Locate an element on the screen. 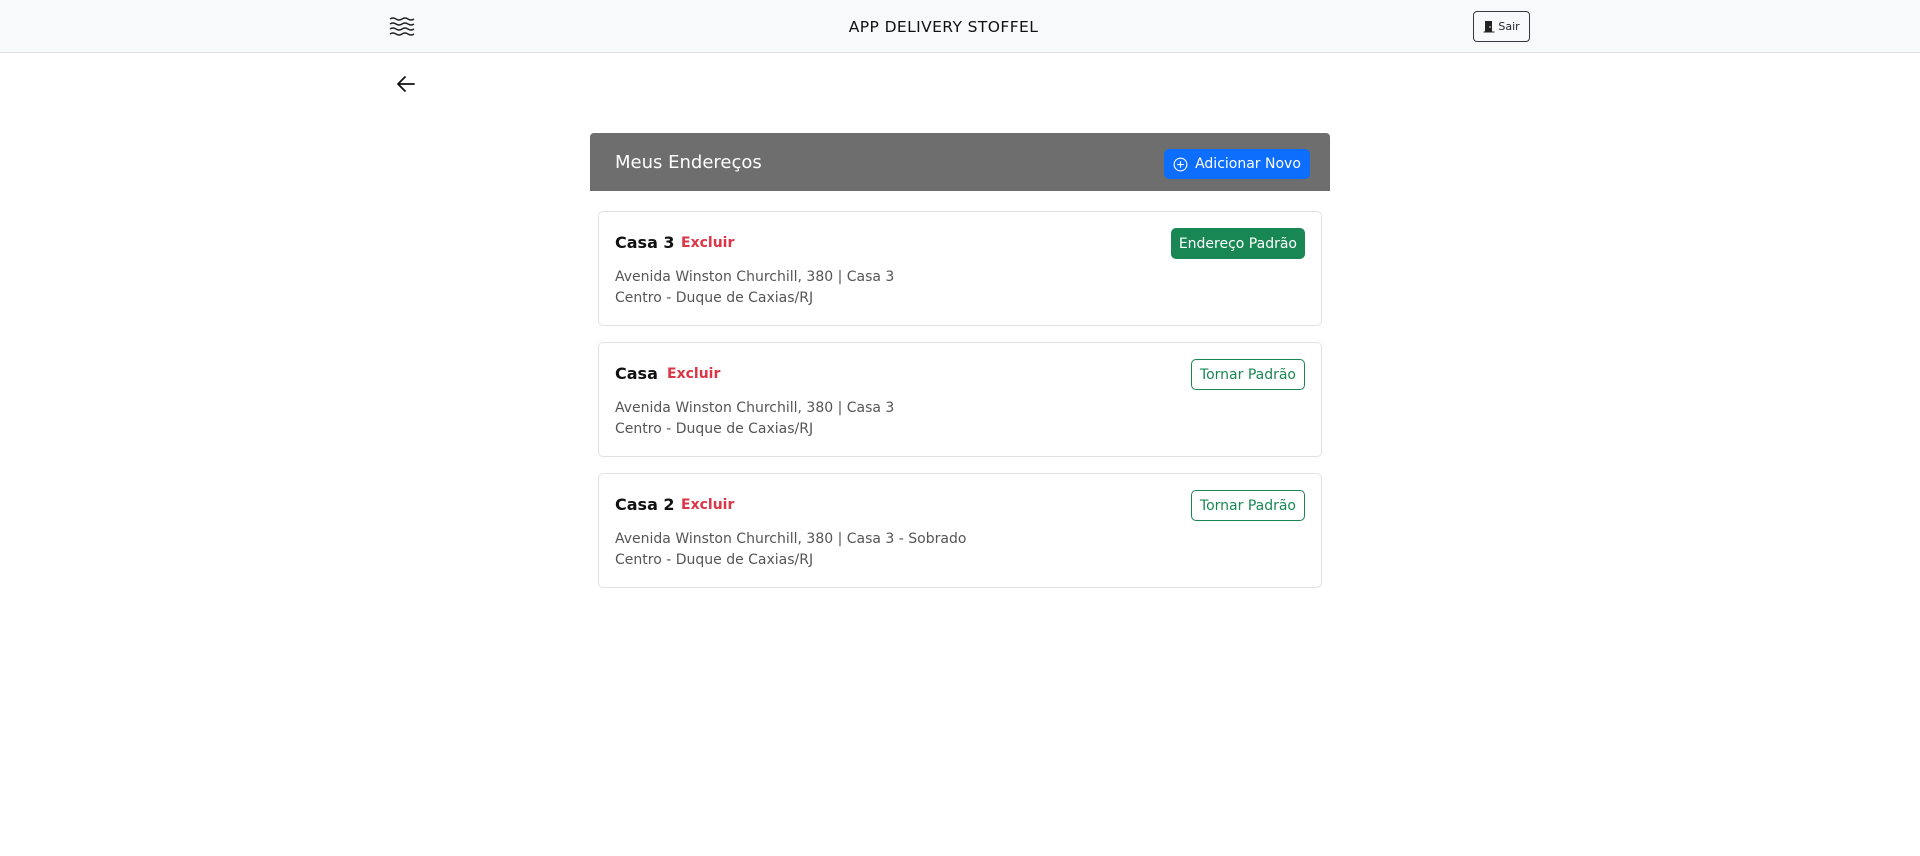 This screenshot has height=856, width=1920. address-name: Casa 3 is located at coordinates (645, 242).